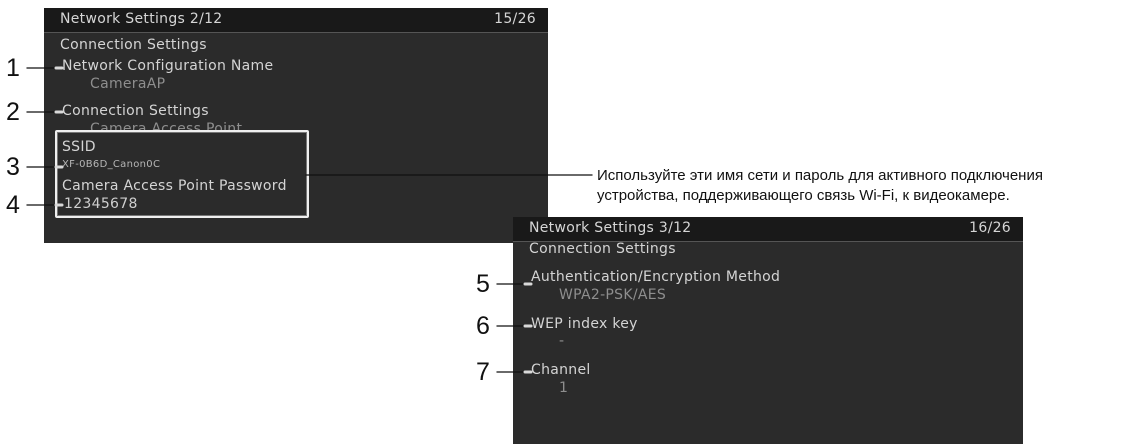  Describe the element at coordinates (483, 372) in the screenshot. I see `callout-number-7: 7` at that location.